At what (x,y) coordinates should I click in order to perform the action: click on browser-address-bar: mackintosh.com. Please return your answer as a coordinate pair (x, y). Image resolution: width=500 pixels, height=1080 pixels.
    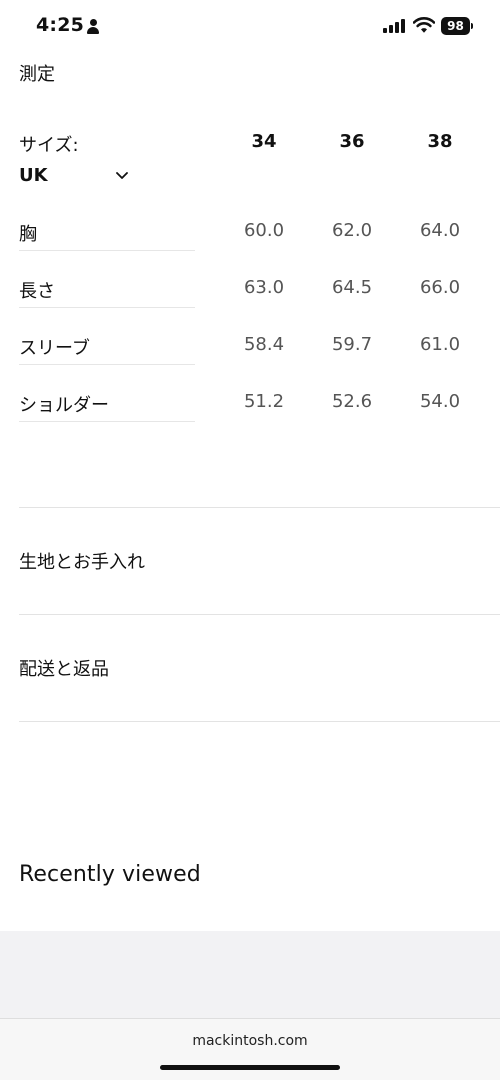
    Looking at the image, I should click on (250, 1049).